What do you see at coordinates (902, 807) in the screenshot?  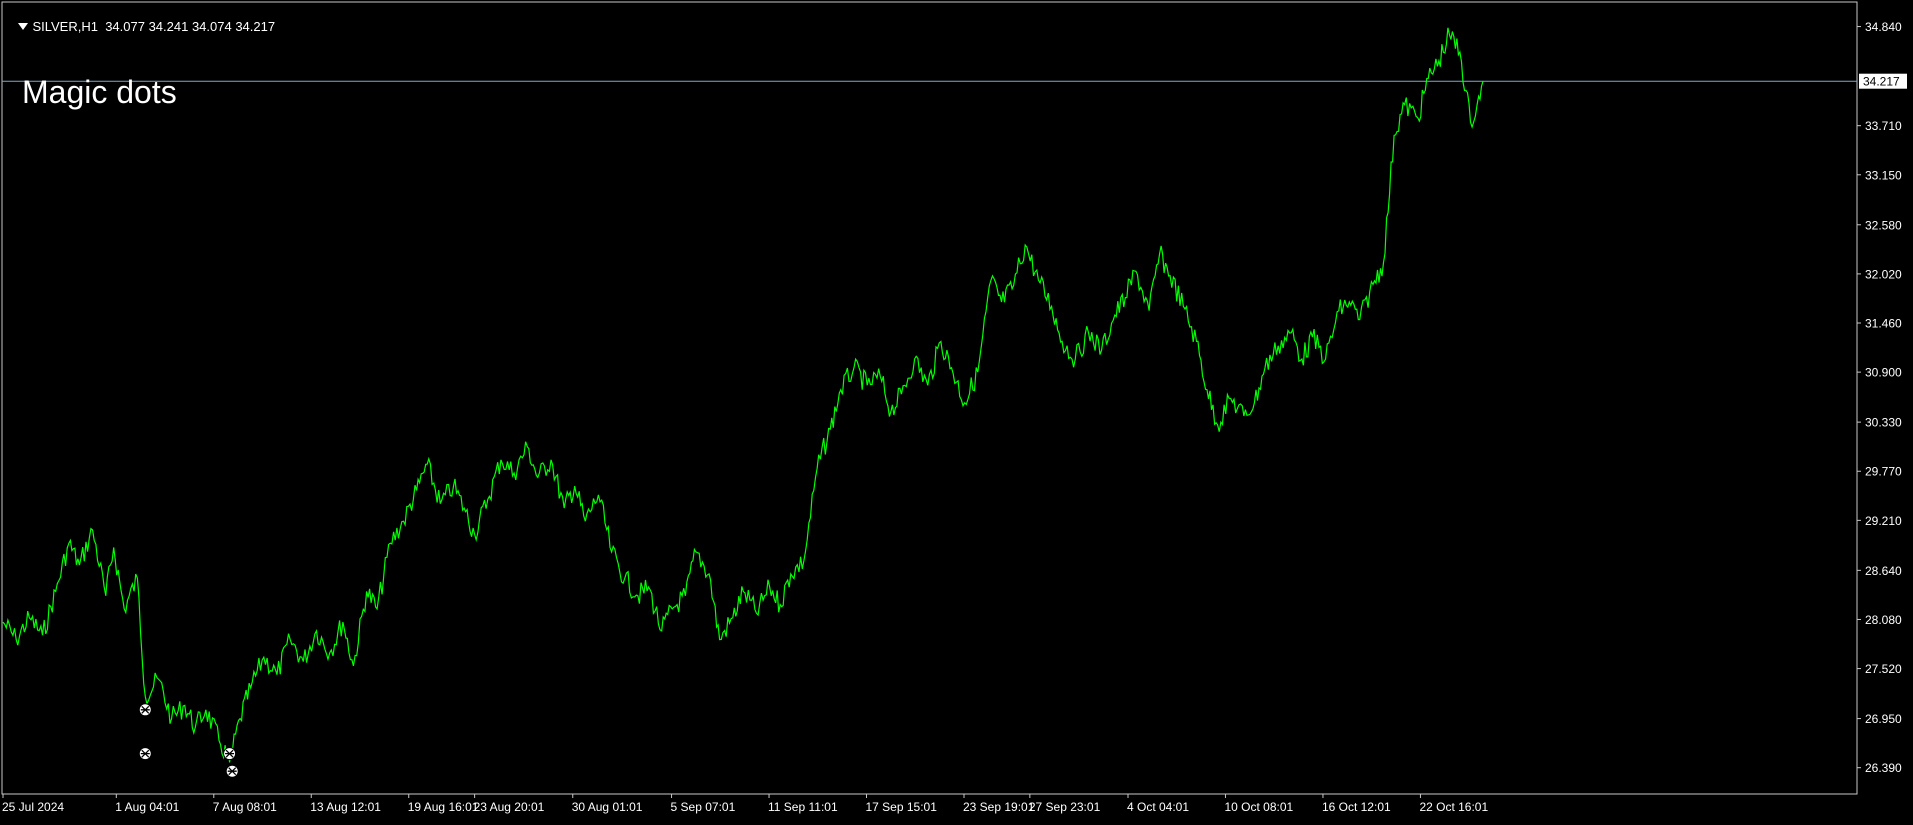 I see `x-tick-label: 17 Sep 15:01` at bounding box center [902, 807].